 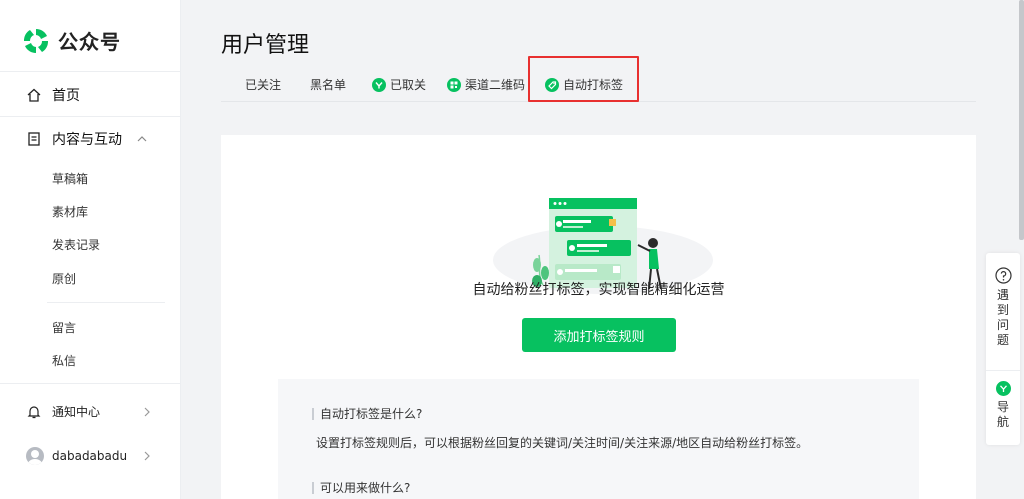 I want to click on tab-channel-qrcode: 渠道二维码, so click(x=486, y=84).